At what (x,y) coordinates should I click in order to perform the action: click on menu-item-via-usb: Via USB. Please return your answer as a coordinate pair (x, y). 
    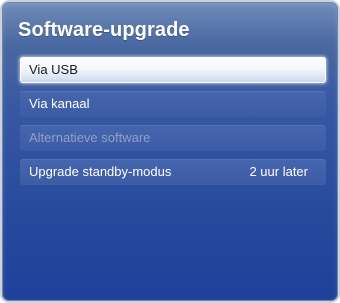
    Looking at the image, I should click on (173, 70).